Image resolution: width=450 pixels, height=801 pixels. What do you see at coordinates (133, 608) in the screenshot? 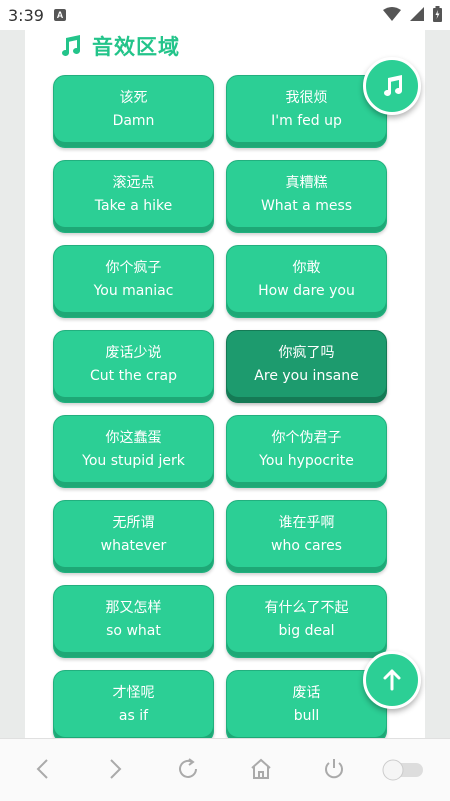
I see `sound-label-zh: 那又怎样` at bounding box center [133, 608].